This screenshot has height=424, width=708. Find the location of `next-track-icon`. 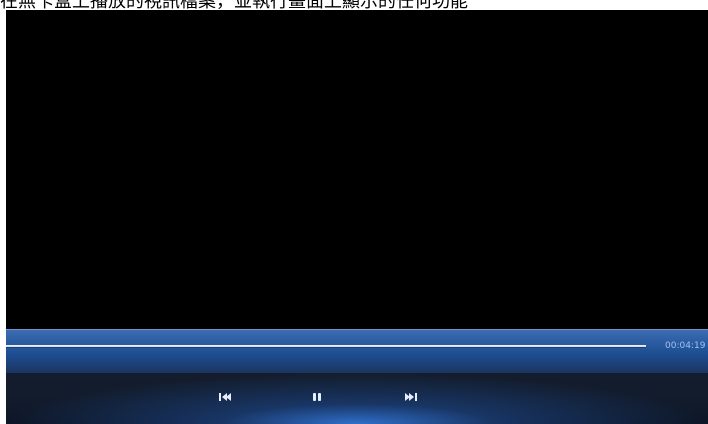

next-track-icon is located at coordinates (411, 397).